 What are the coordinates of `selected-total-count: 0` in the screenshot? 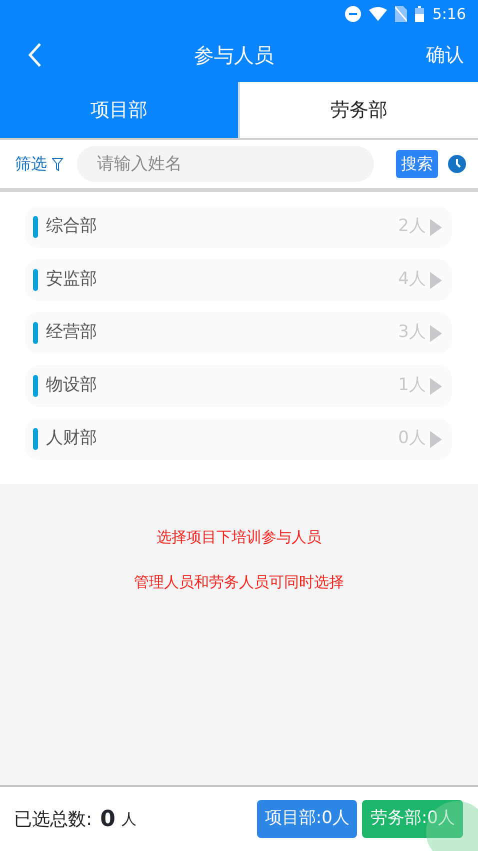 It's located at (108, 820).